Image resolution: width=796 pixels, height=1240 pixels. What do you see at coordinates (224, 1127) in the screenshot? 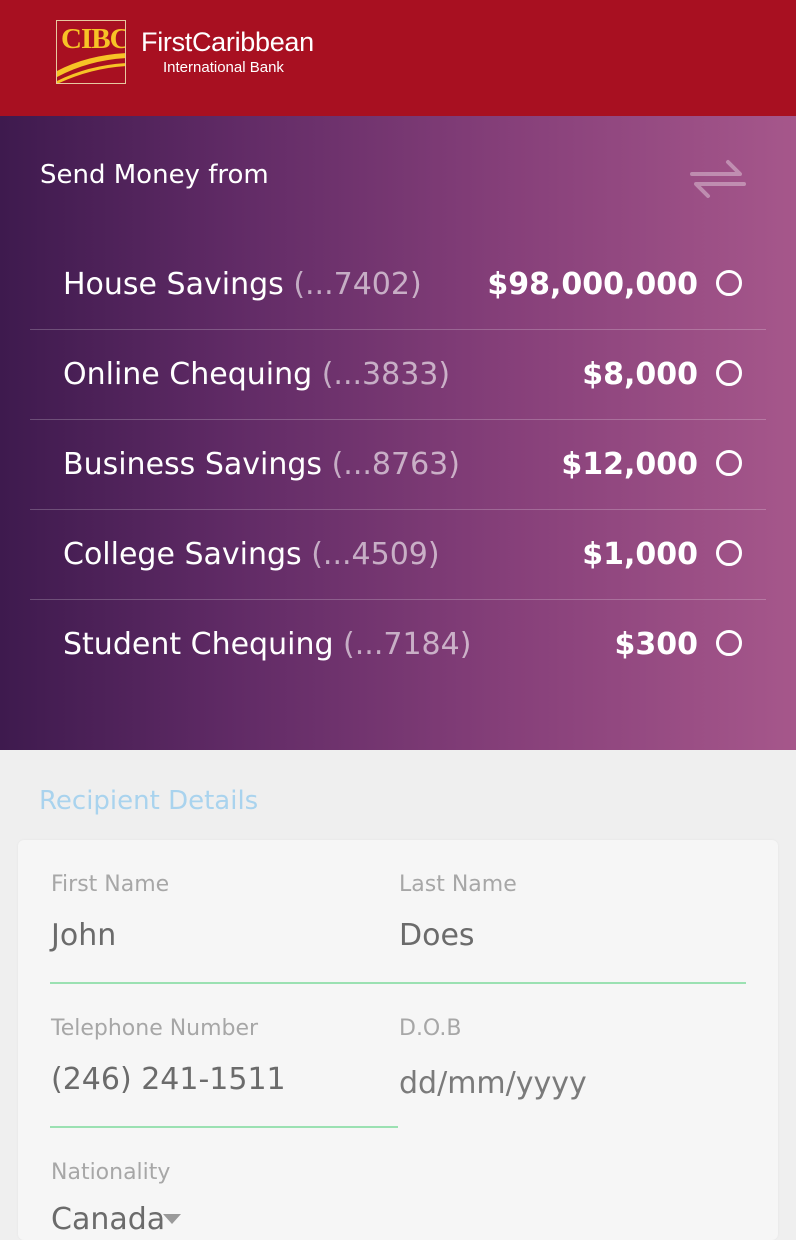
I see `telephone-field-underline` at bounding box center [224, 1127].